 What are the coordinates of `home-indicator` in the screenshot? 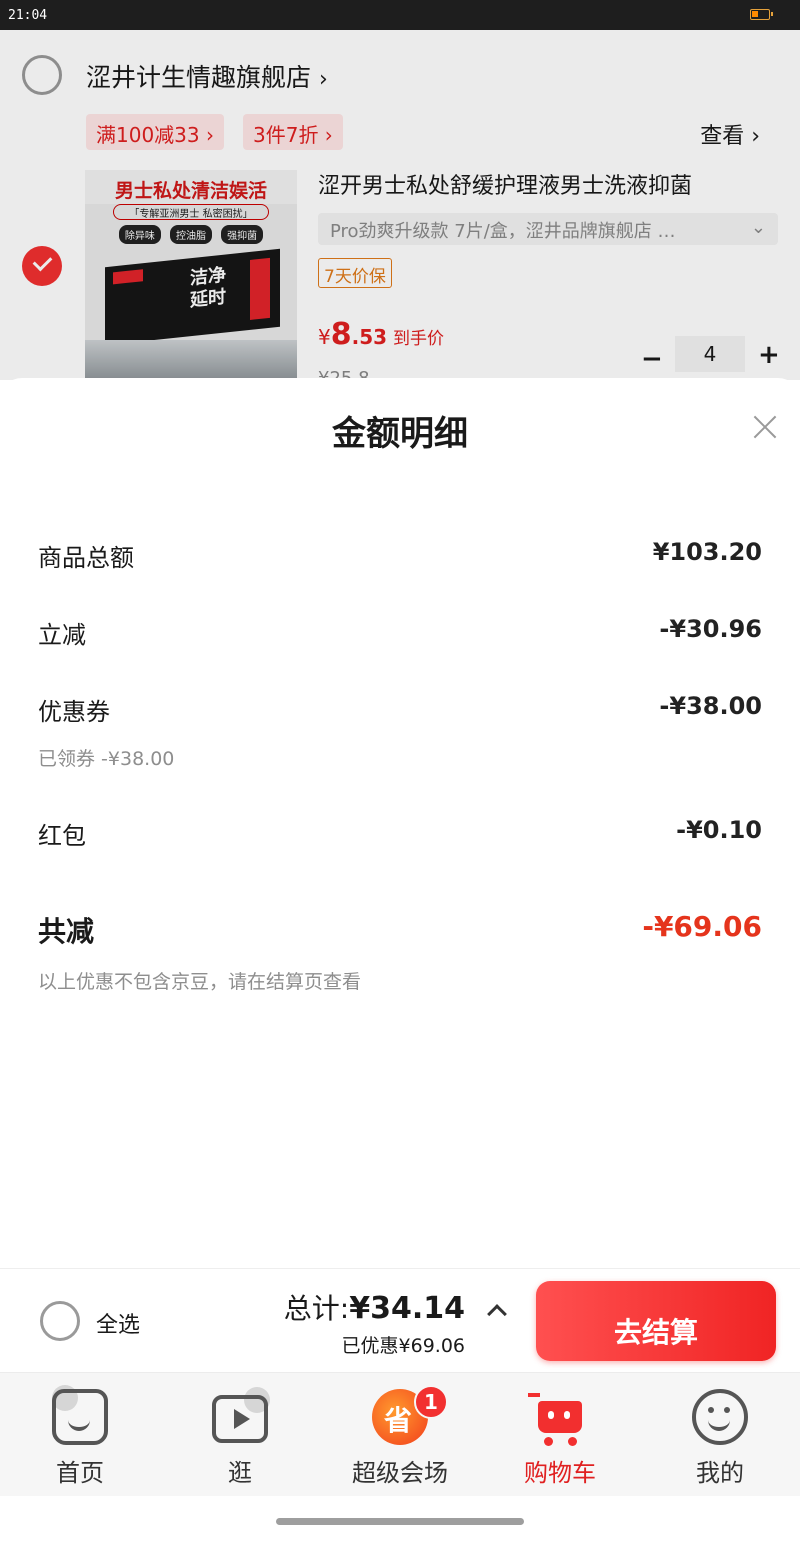 It's located at (400, 1521).